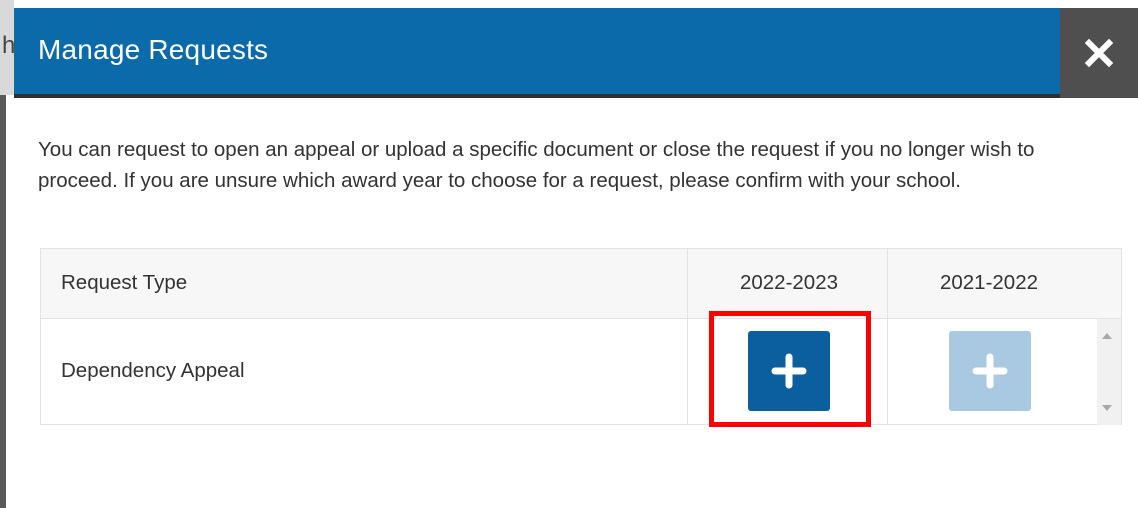 The width and height of the screenshot is (1138, 508). What do you see at coordinates (1109, 372) in the screenshot?
I see `table-scrollbar` at bounding box center [1109, 372].